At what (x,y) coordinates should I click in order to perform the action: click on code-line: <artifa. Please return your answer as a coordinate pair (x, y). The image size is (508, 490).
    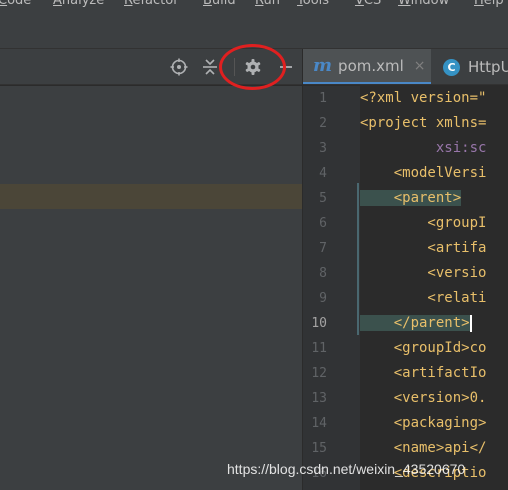
    Looking at the image, I should click on (423, 248).